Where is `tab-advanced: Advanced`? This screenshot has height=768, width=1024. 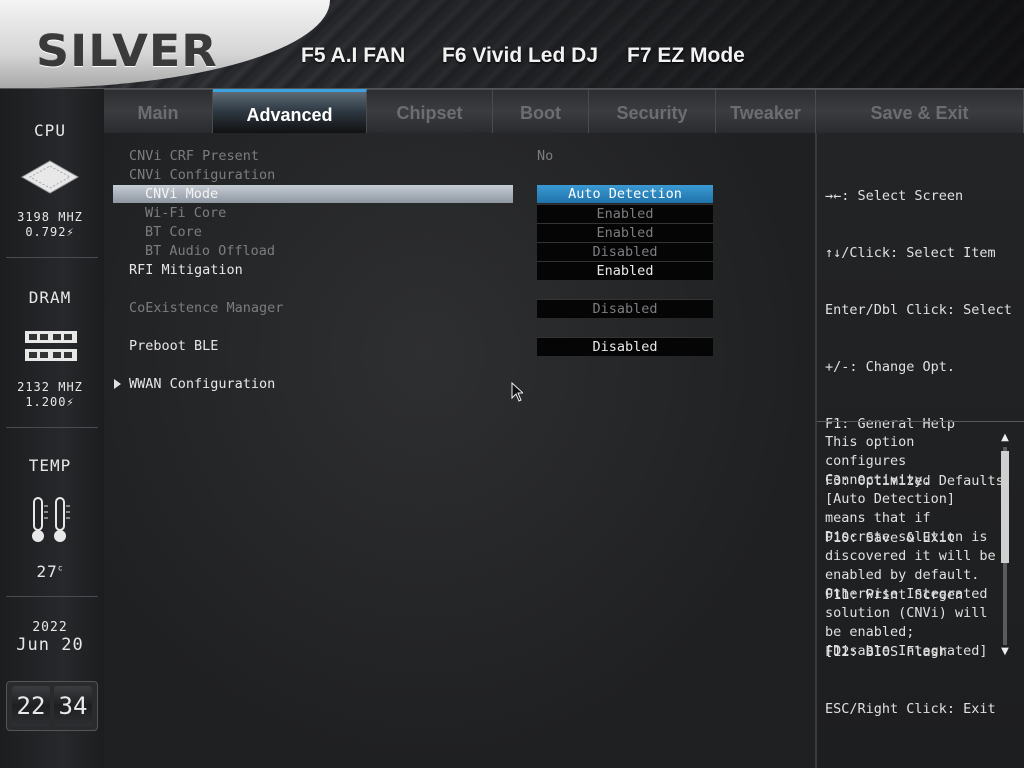
tab-advanced: Advanced is located at coordinates (290, 111).